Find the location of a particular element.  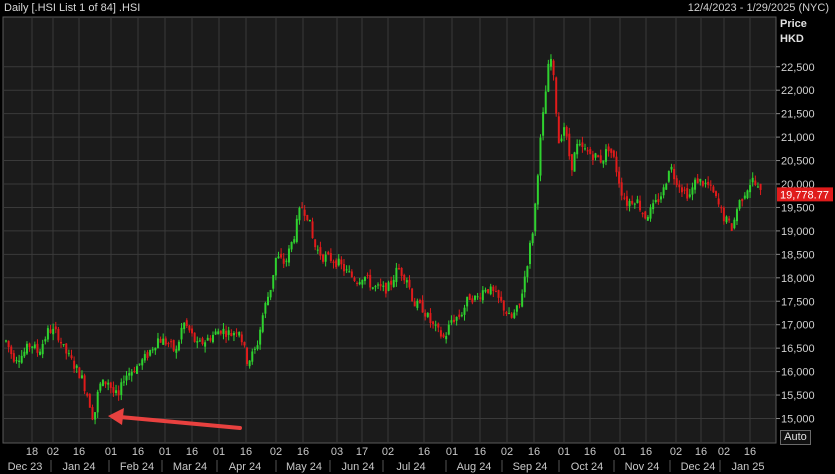

currency-axis-label: HKD is located at coordinates (792, 39).